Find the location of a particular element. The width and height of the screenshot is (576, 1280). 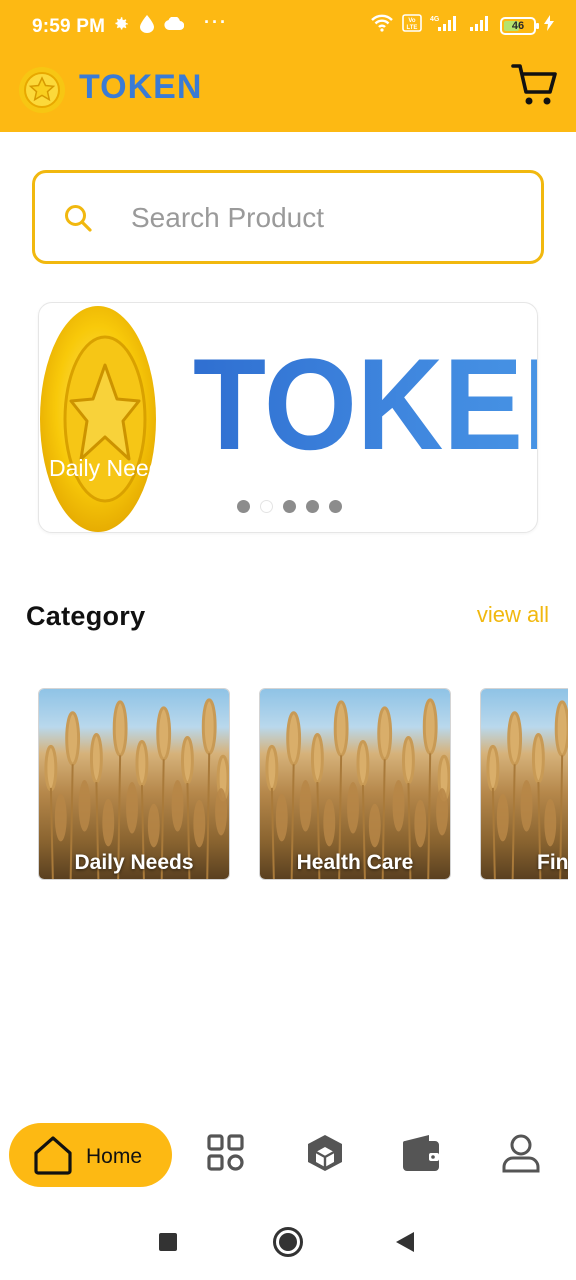

system-navigation-bar is located at coordinates (288, 1240).